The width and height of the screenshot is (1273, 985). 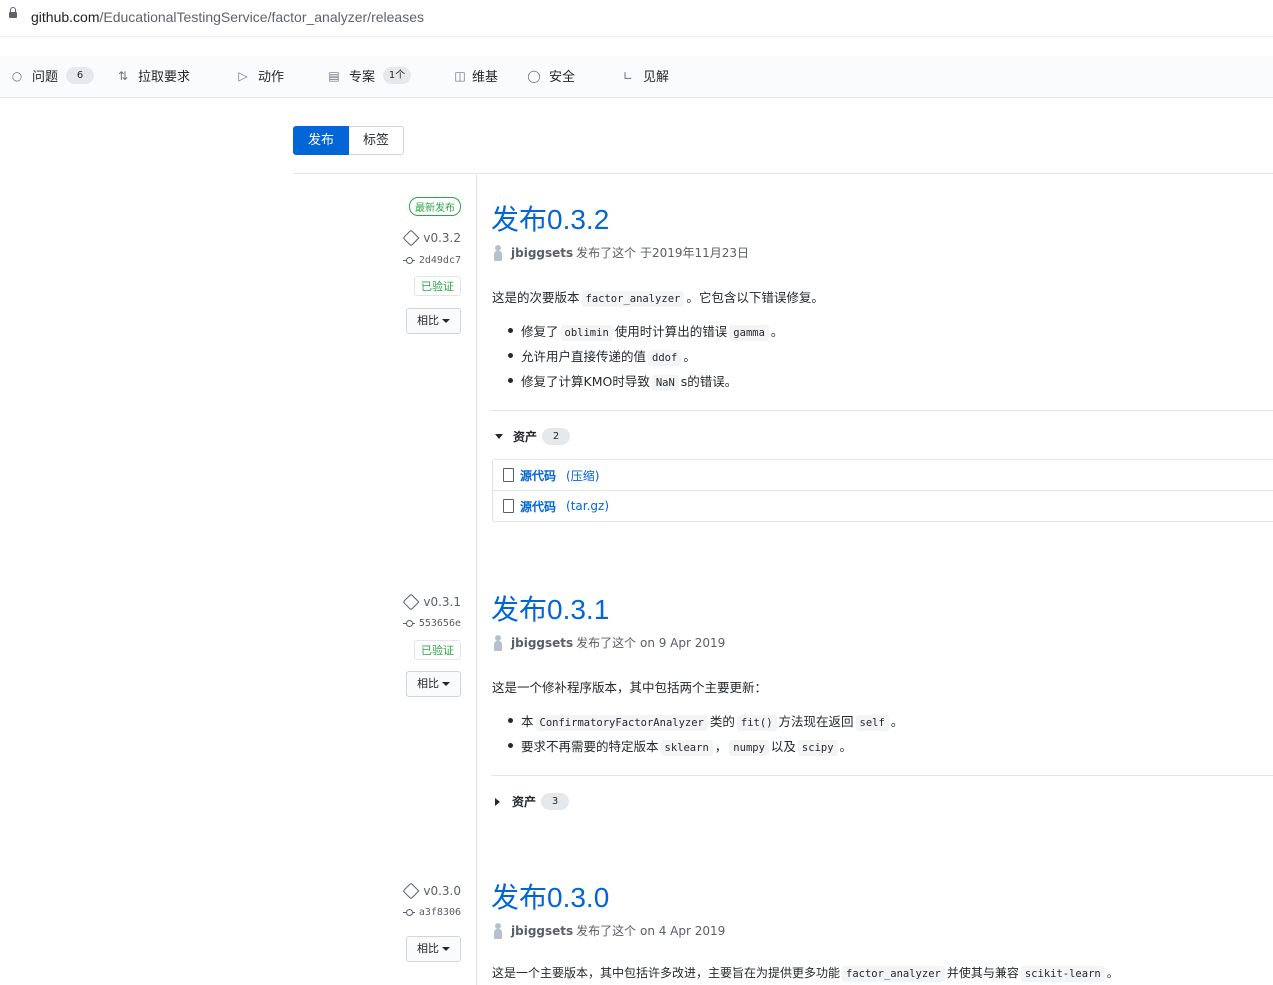 What do you see at coordinates (562, 77) in the screenshot?
I see `nav-security-label: 安全` at bounding box center [562, 77].